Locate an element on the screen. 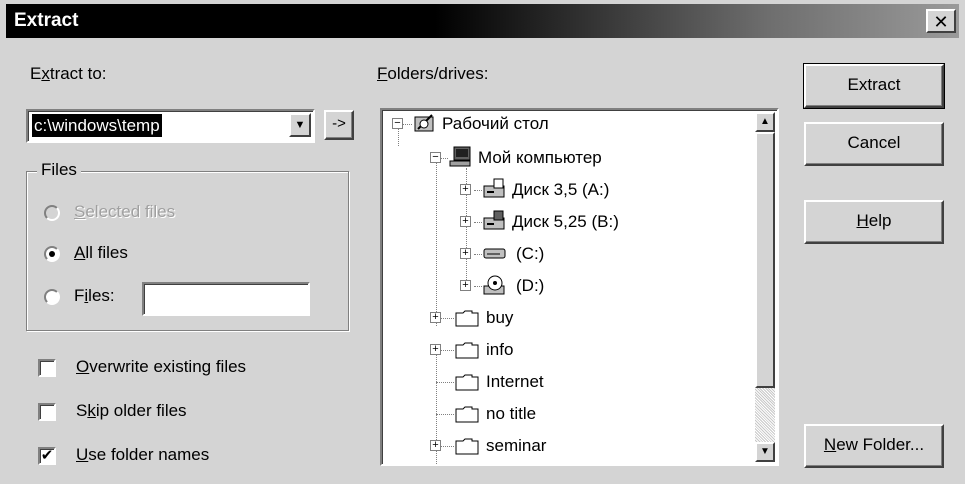 This screenshot has width=965, height=484. tree-node-label: Мой компьютер is located at coordinates (540, 158).